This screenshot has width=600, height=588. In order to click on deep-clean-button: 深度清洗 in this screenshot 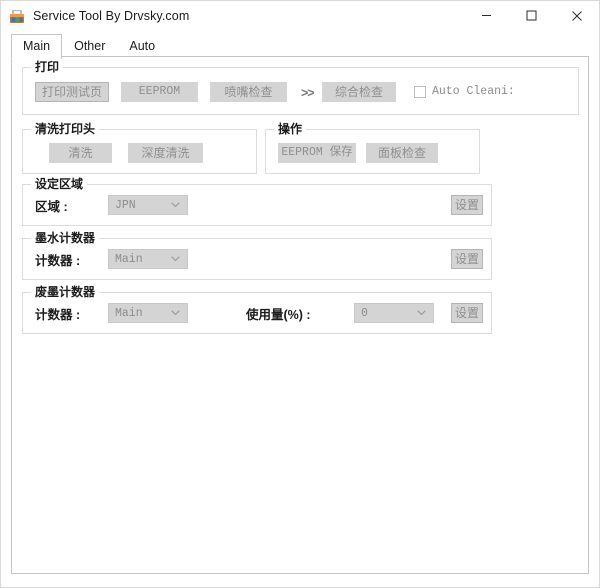, I will do `click(165, 153)`.